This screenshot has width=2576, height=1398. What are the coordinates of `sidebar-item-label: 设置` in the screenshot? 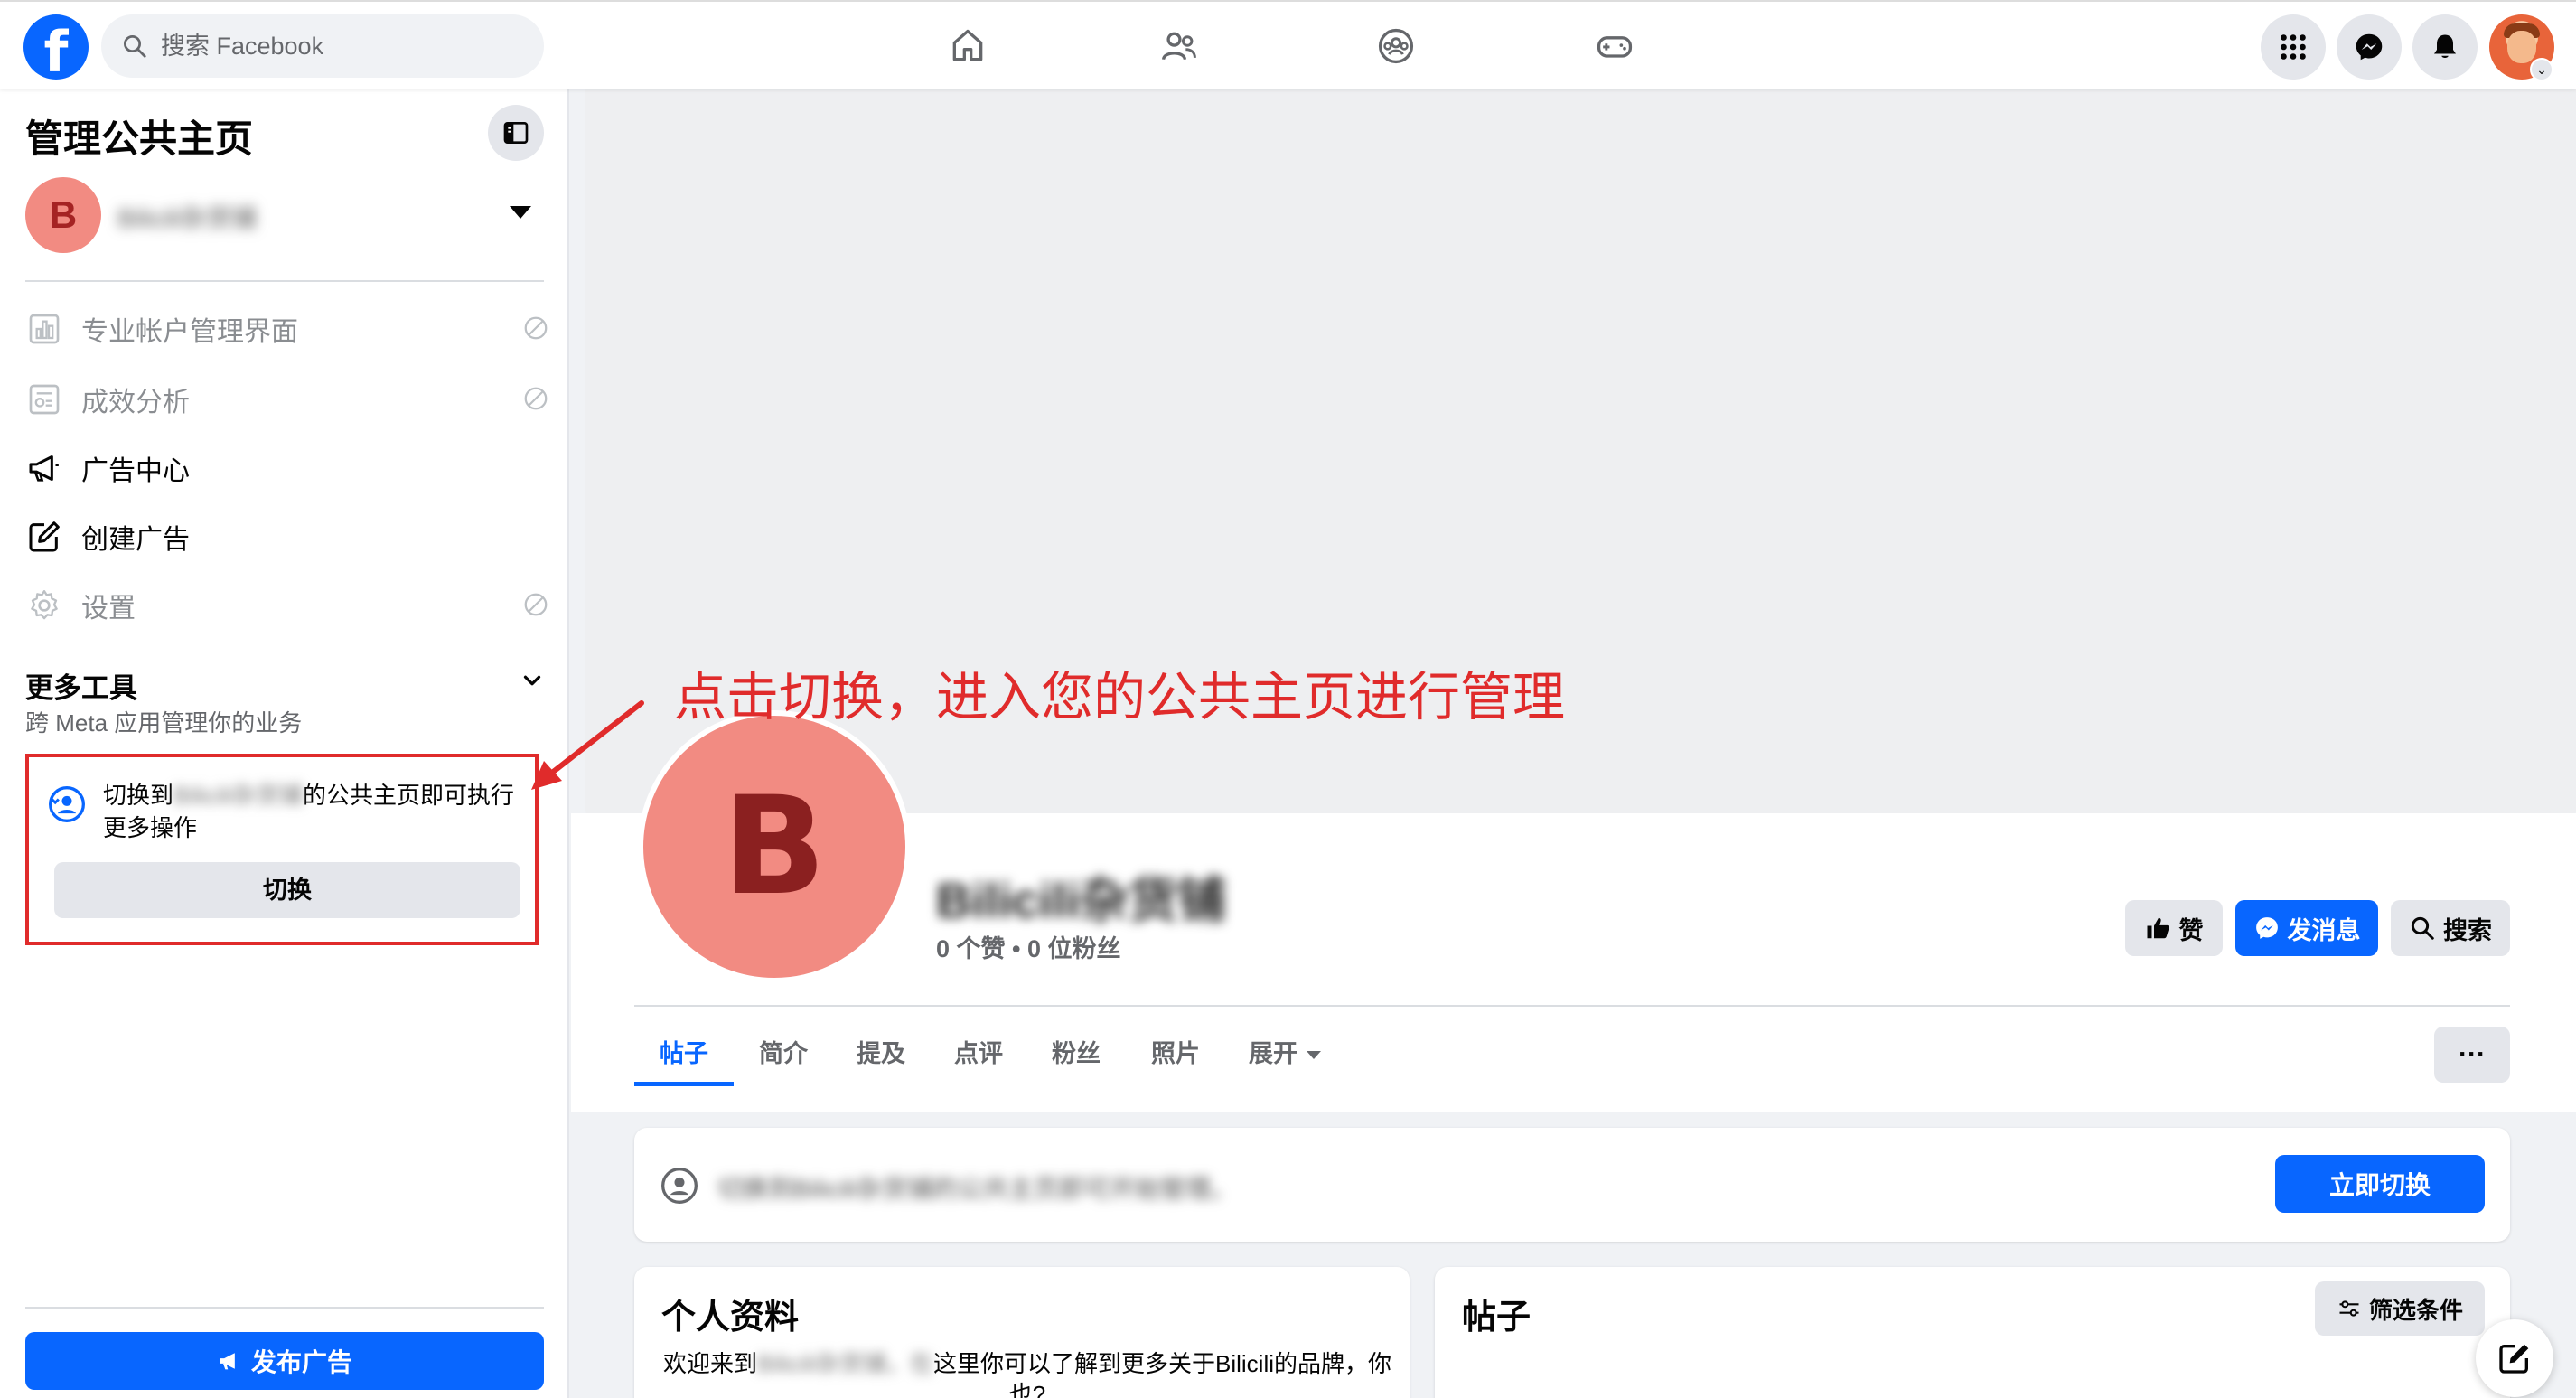 It's located at (108, 609).